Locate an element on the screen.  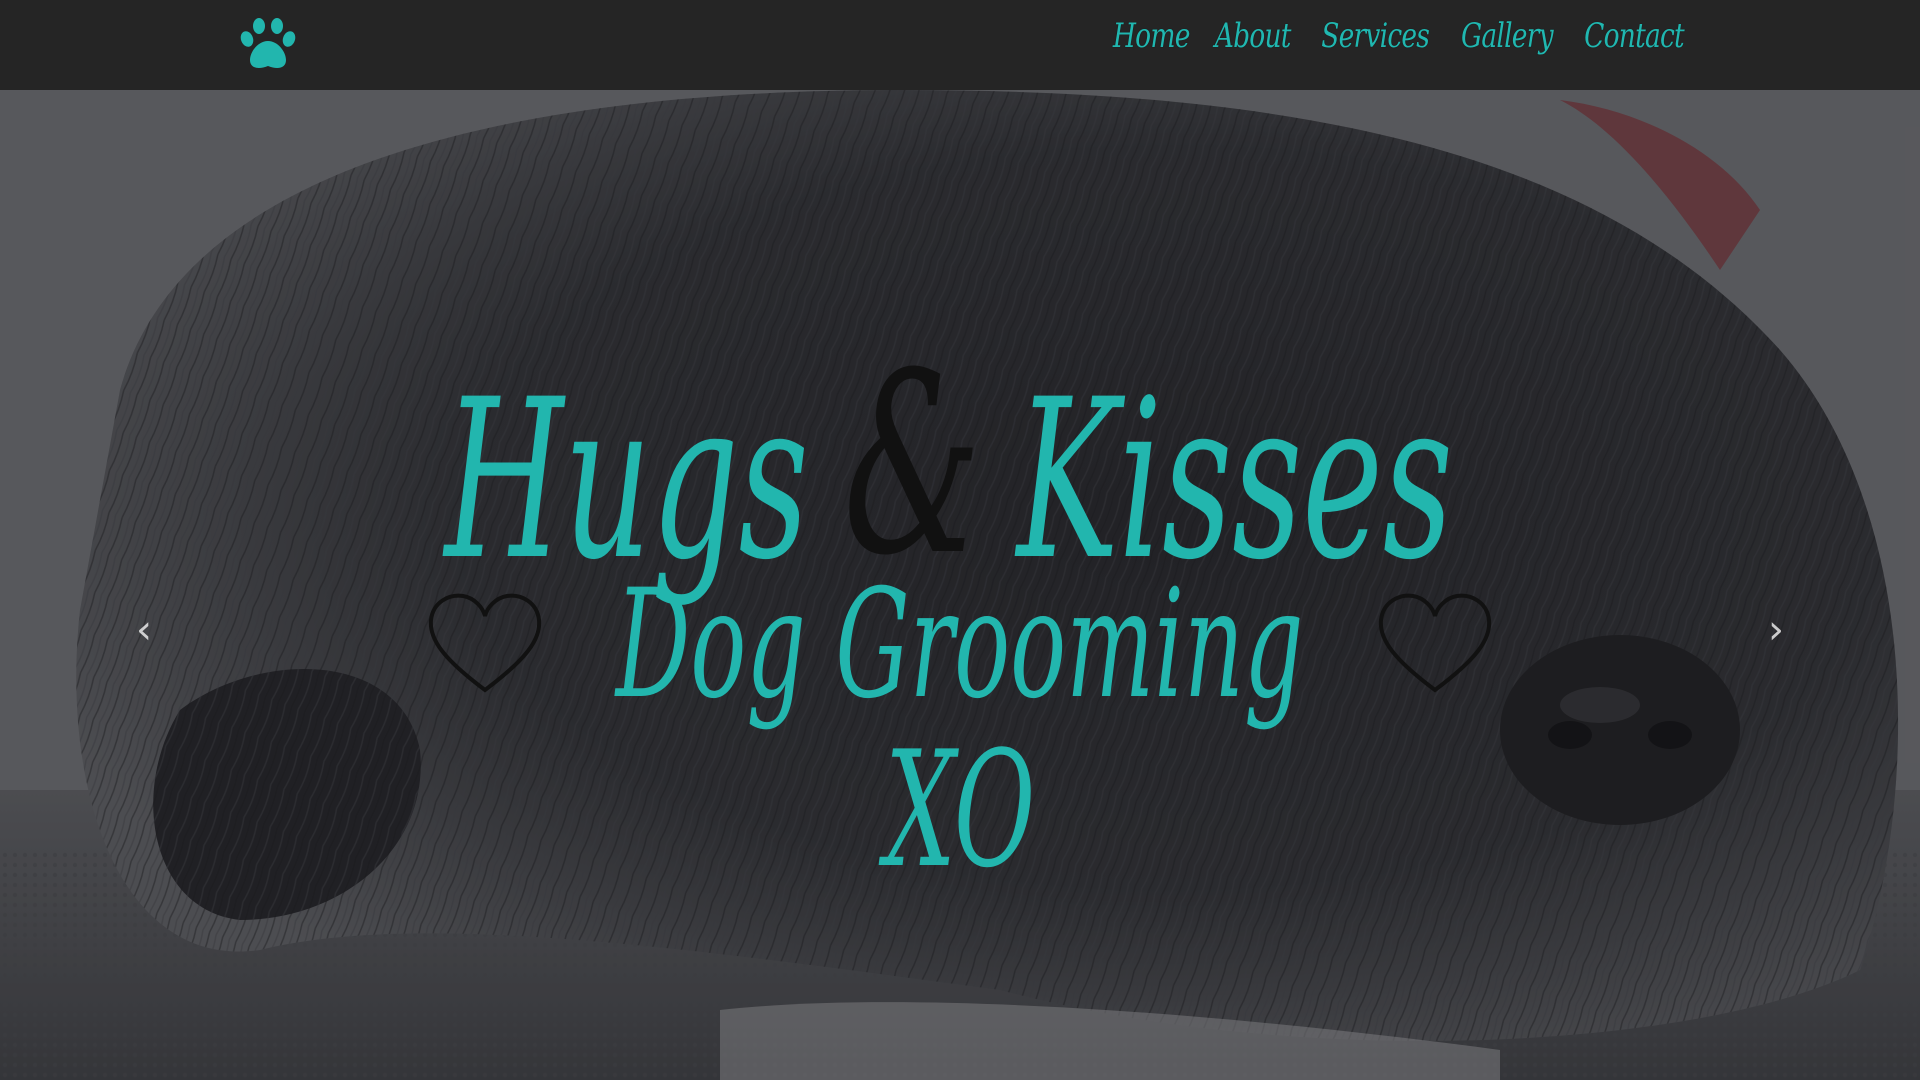
paw-icon is located at coordinates (268, 44).